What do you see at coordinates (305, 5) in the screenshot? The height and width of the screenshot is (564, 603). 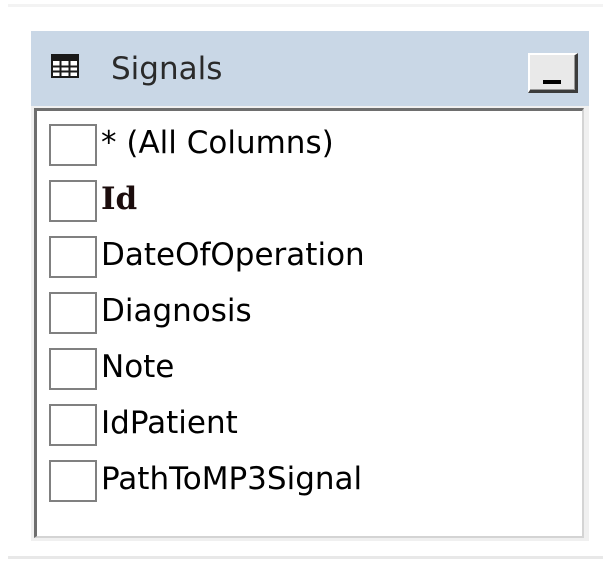 I see `top-divider` at bounding box center [305, 5].